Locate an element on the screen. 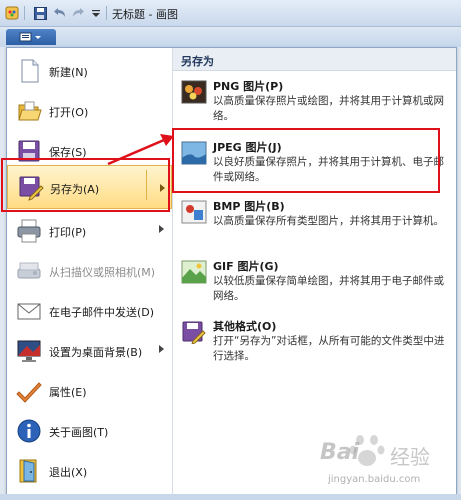 The width and height of the screenshot is (461, 500). menu-item-label: 退出(X) is located at coordinates (68, 472).